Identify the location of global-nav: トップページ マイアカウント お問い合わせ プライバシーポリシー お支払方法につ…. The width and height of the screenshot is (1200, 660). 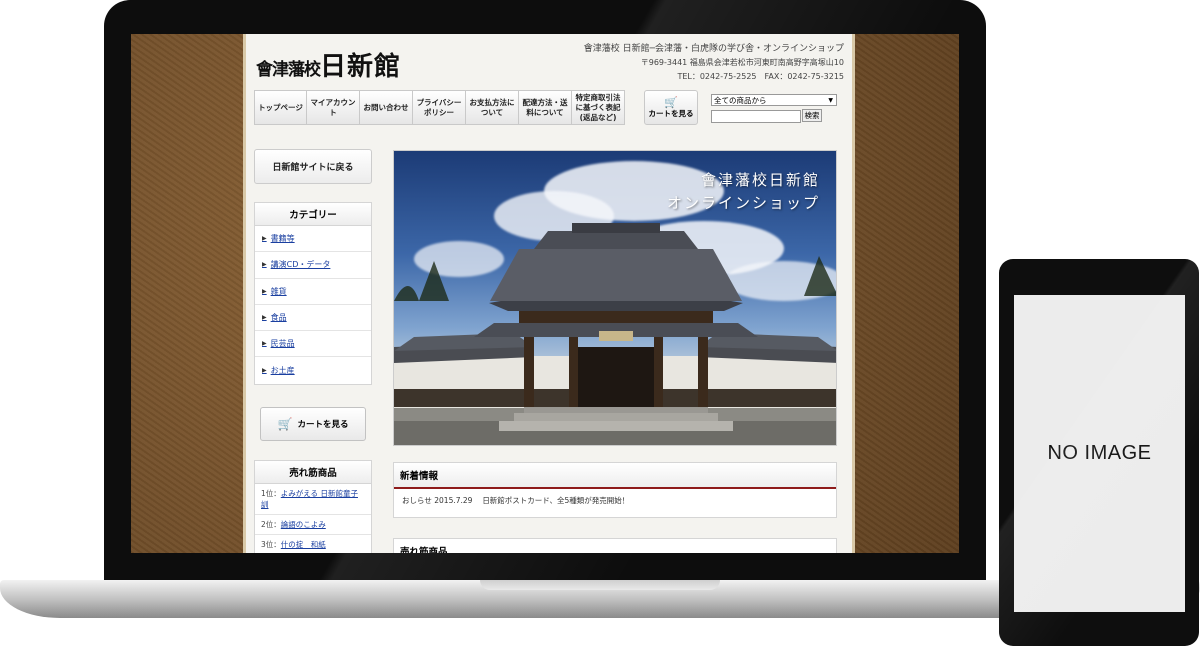
(439, 107).